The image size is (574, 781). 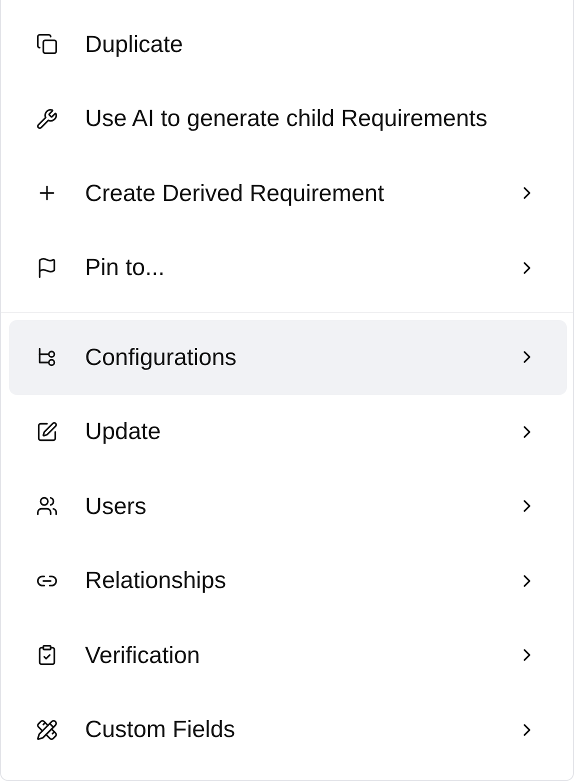 What do you see at coordinates (47, 431) in the screenshot?
I see `edit-icon` at bounding box center [47, 431].